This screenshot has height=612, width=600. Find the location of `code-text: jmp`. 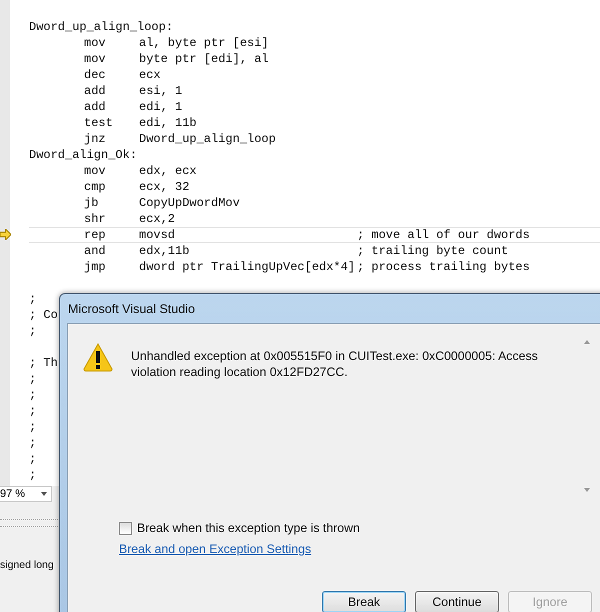

code-text: jmp is located at coordinates (95, 267).